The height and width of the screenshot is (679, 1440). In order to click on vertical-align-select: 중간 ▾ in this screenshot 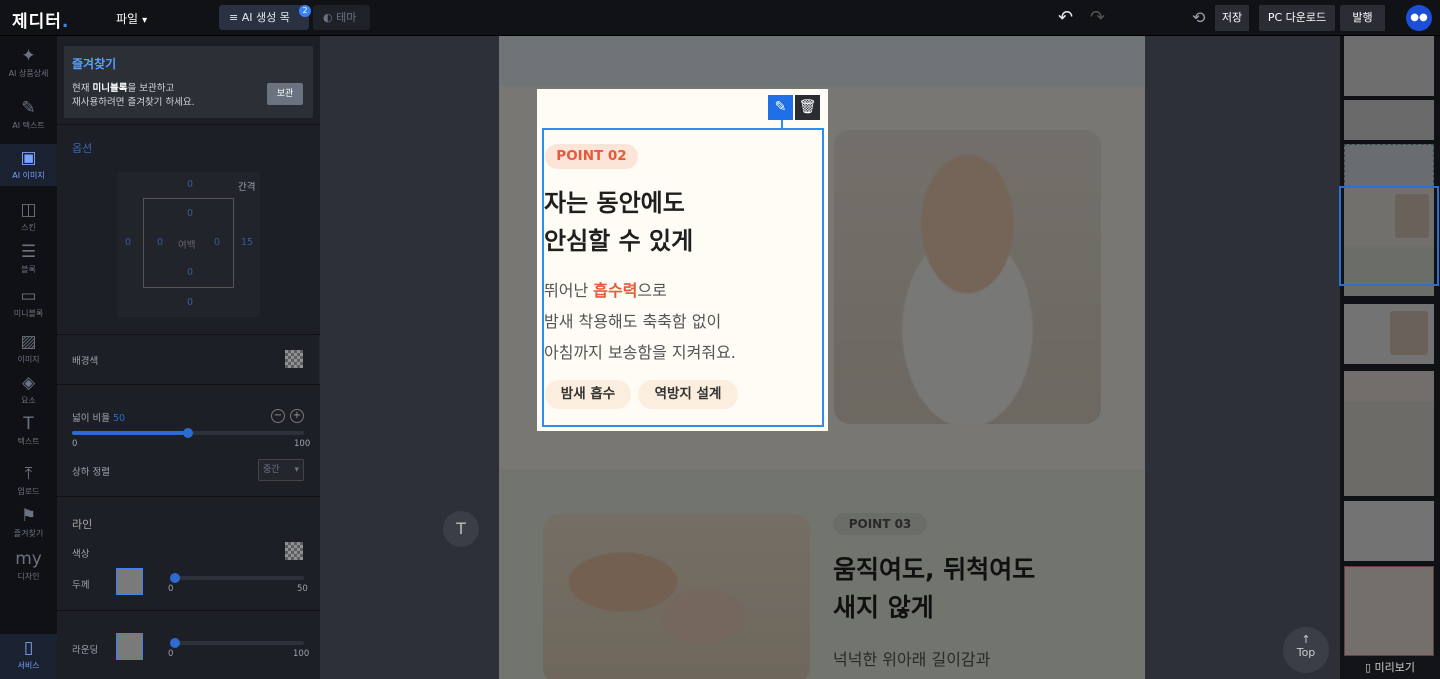, I will do `click(281, 470)`.